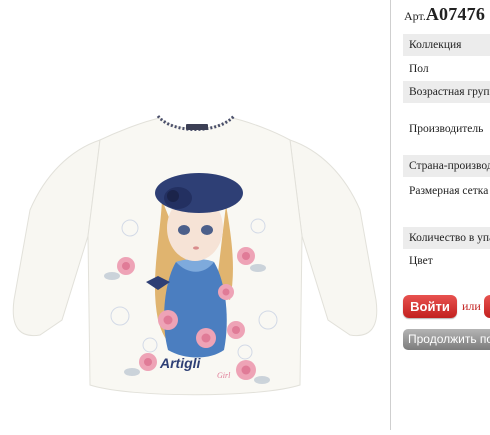  What do you see at coordinates (446, 129) in the screenshot?
I see `spec-row-manufacturer: Производитель` at bounding box center [446, 129].